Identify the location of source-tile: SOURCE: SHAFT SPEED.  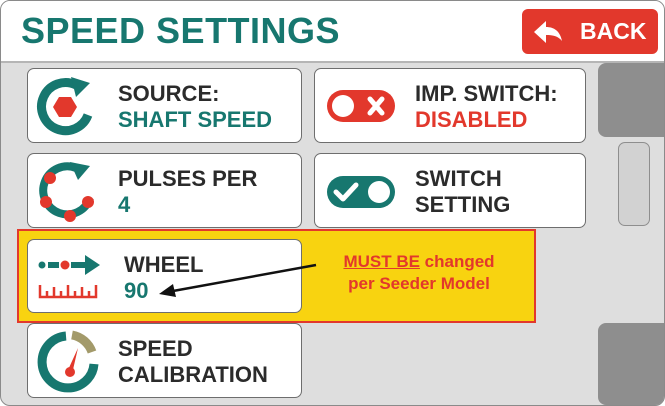
(164, 105).